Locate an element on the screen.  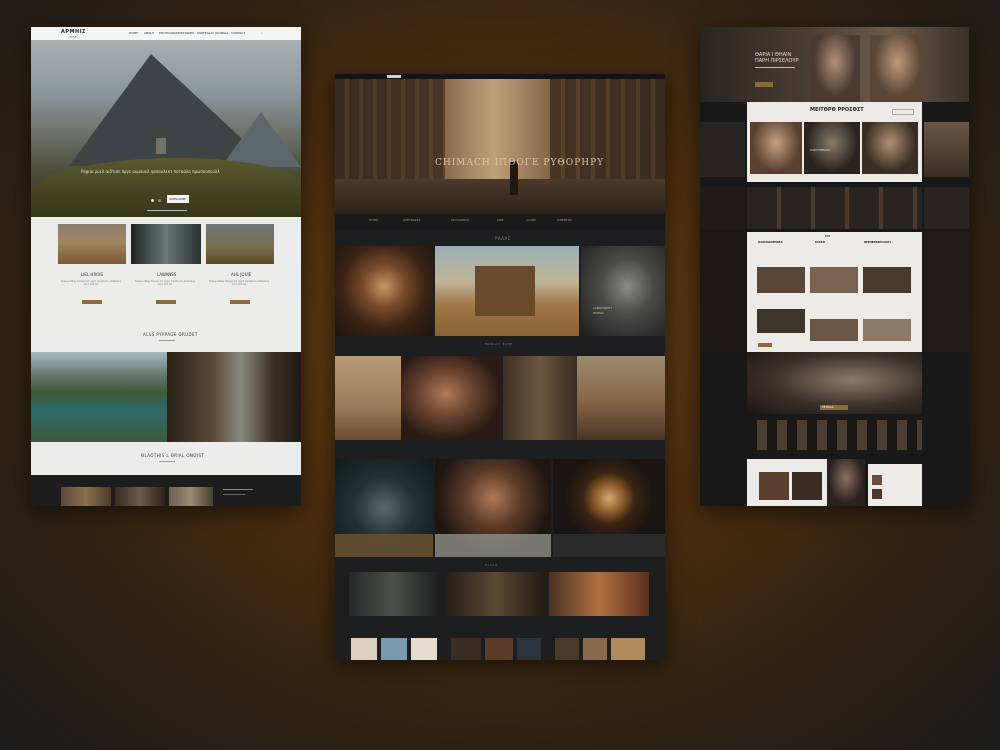
card-image-waterfall is located at coordinates (166, 244).